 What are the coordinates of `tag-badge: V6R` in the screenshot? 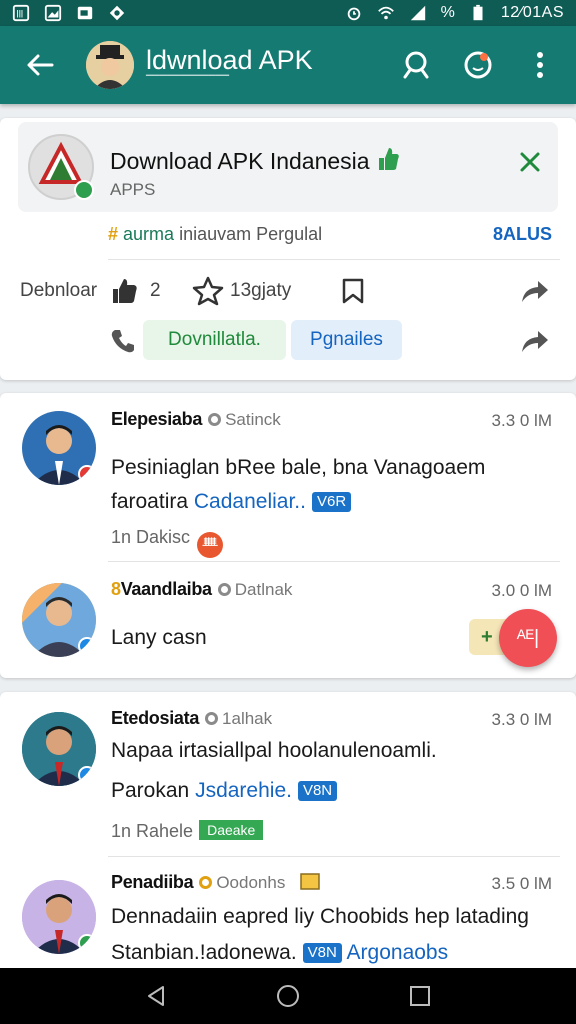 It's located at (331, 502).